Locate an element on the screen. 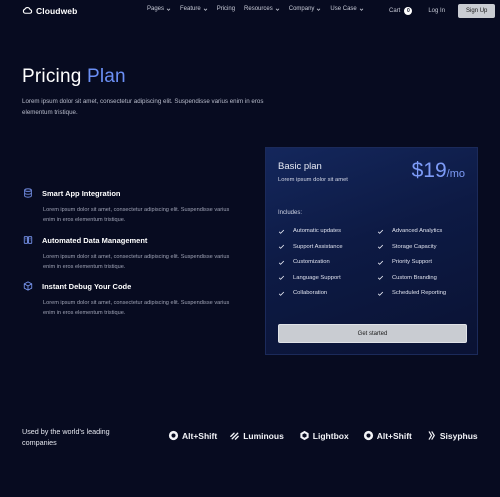  includes-label: Includes: is located at coordinates (290, 213).